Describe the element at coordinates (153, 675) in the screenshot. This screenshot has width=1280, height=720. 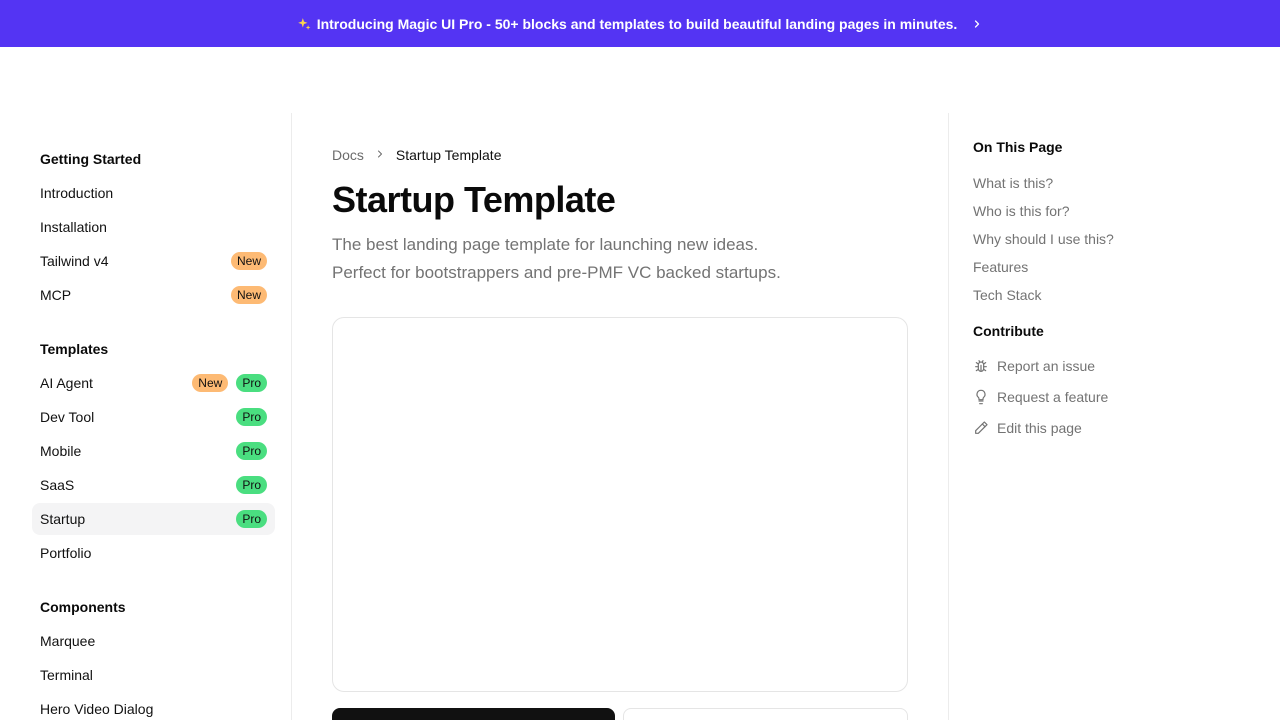
I see `sidebar-item-terminal: Terminal` at that location.